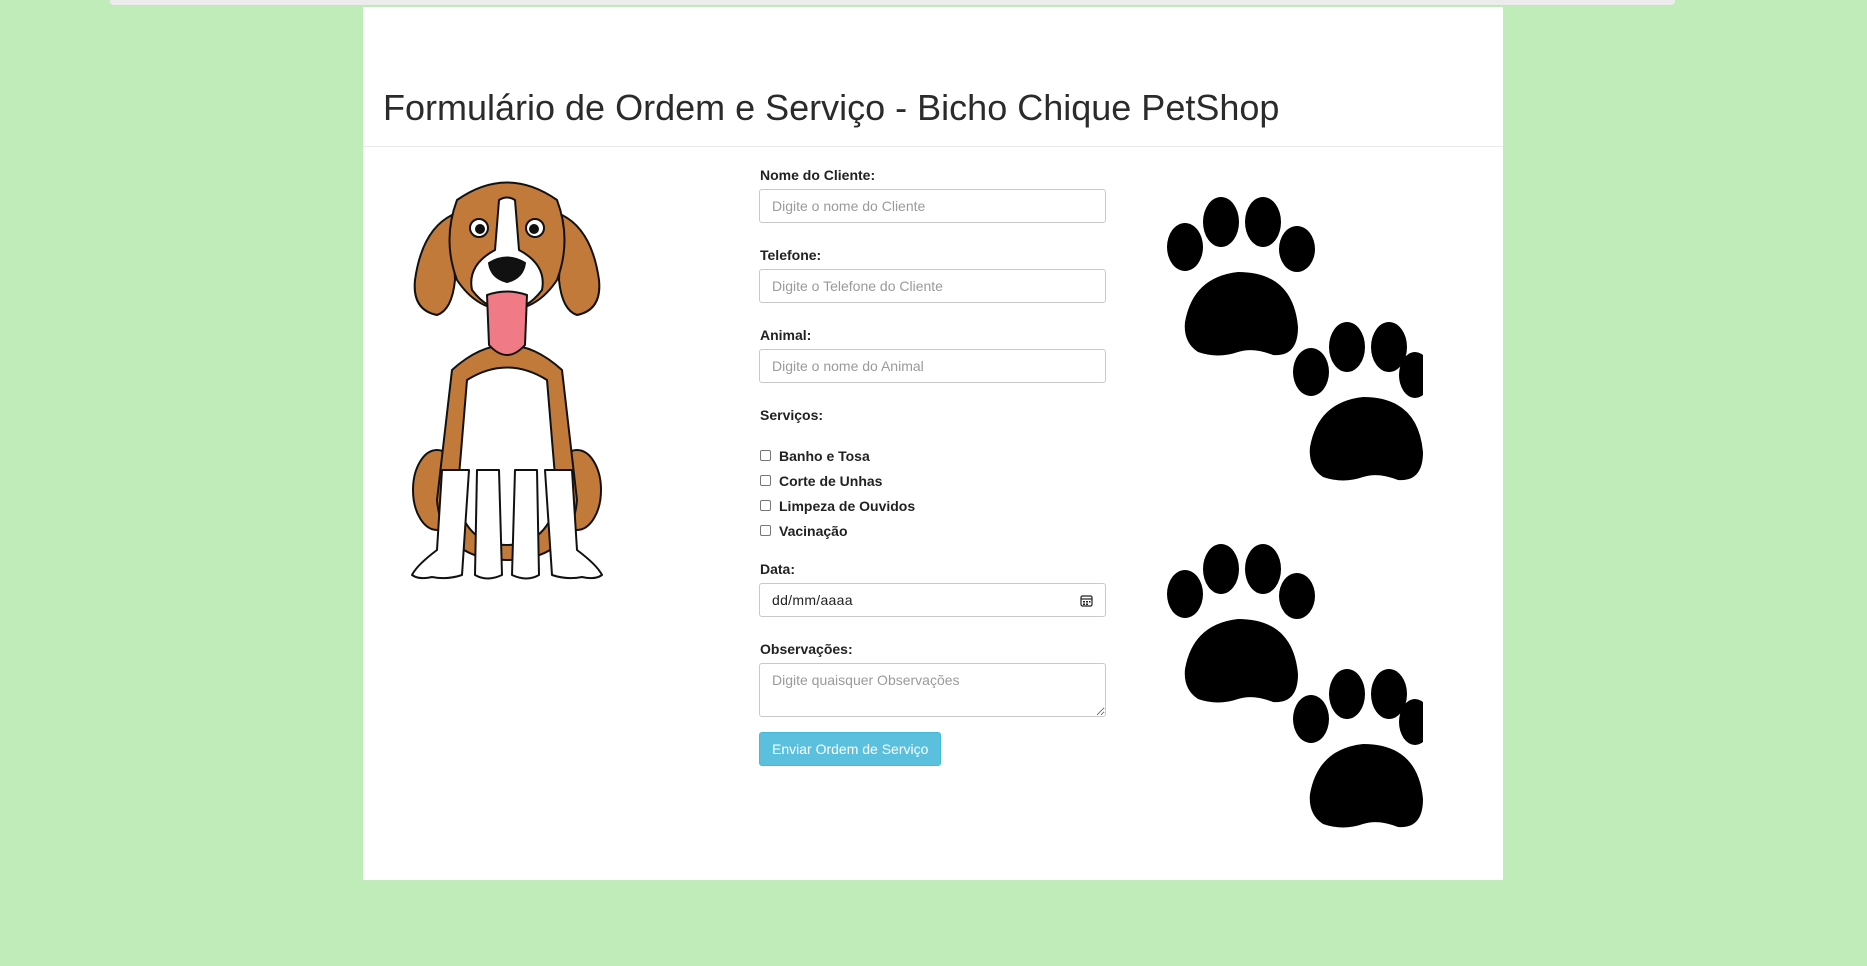  I want to click on notes-label: Observações:, so click(806, 649).